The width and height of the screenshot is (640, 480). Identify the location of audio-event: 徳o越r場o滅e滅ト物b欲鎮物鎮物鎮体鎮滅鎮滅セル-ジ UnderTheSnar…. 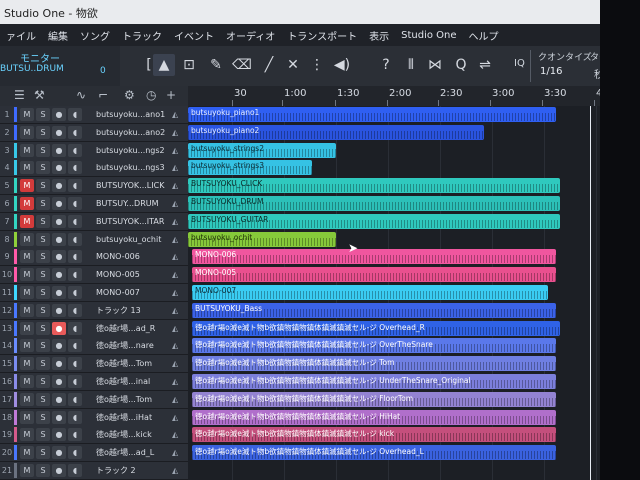
(374, 381).